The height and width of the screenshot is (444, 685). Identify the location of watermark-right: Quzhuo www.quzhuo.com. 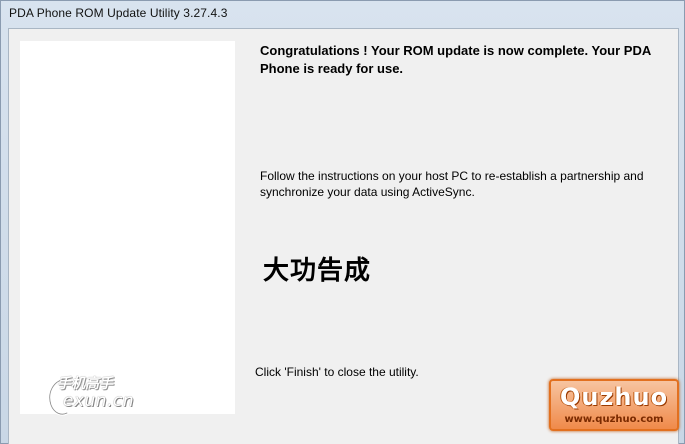
(614, 405).